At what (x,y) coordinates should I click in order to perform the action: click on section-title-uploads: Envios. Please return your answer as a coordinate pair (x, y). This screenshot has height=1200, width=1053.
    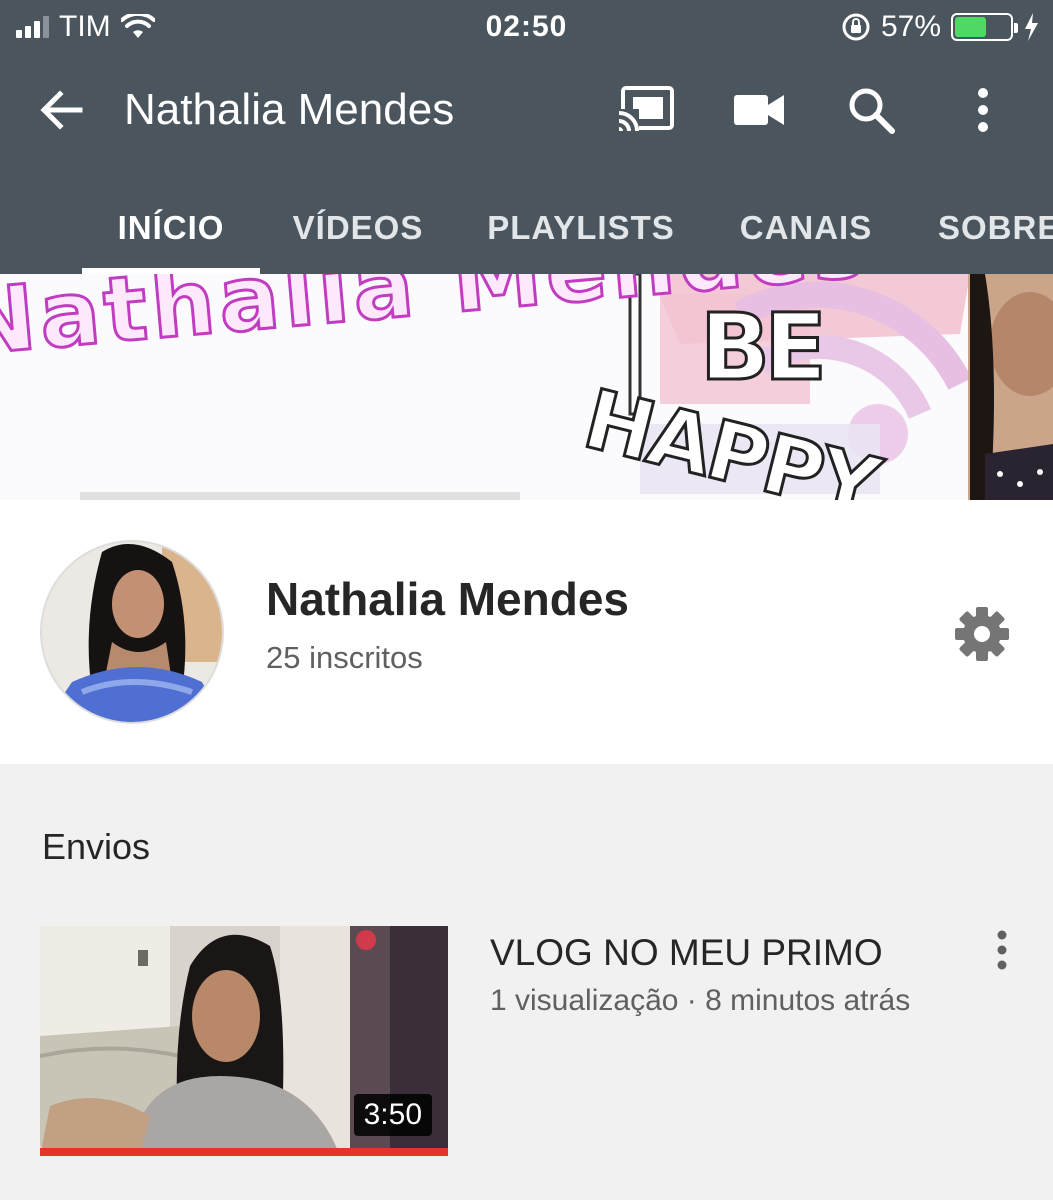
    Looking at the image, I should click on (96, 846).